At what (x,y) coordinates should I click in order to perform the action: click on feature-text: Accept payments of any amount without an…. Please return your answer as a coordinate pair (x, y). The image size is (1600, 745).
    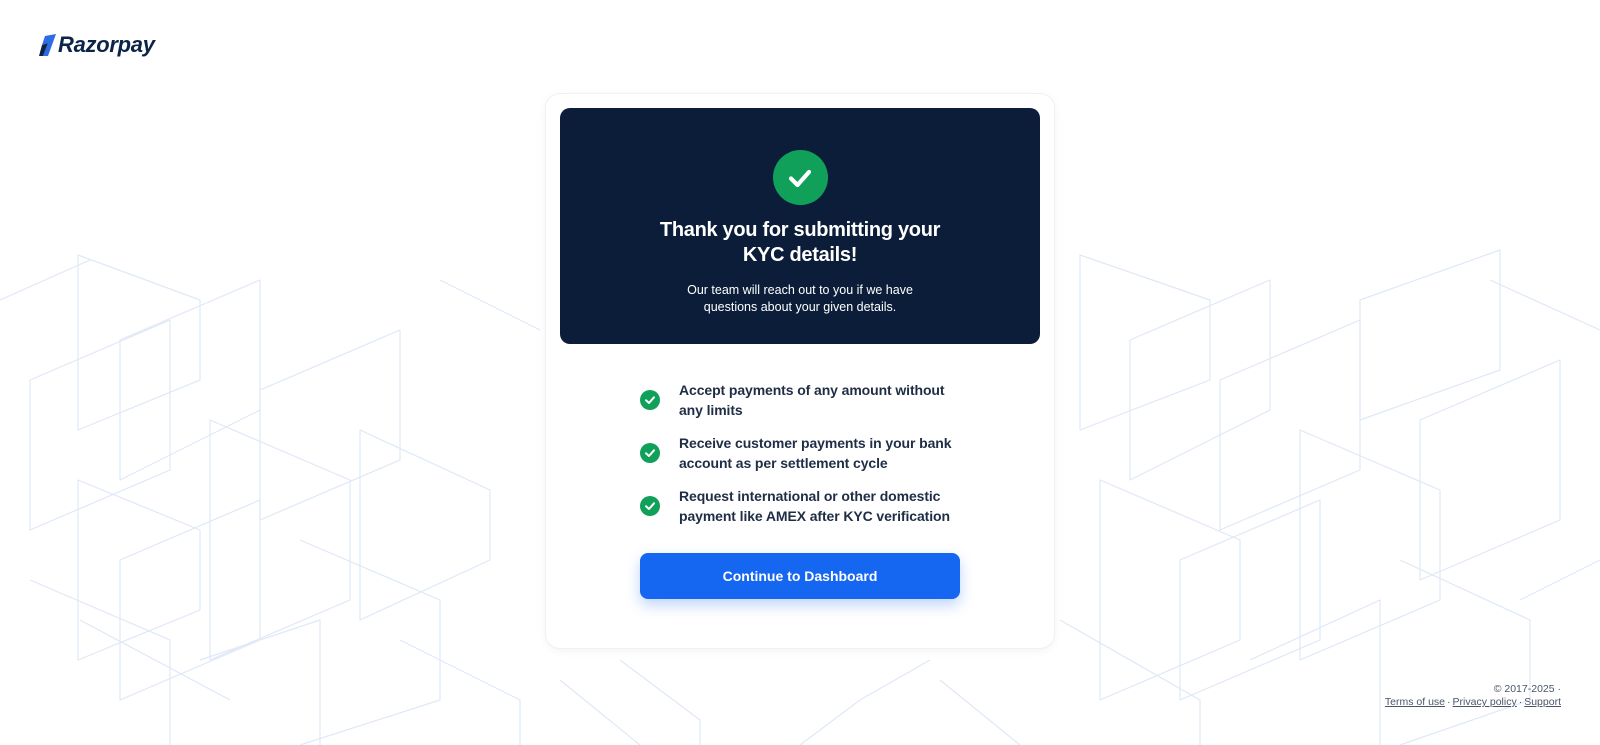
    Looking at the image, I should click on (812, 400).